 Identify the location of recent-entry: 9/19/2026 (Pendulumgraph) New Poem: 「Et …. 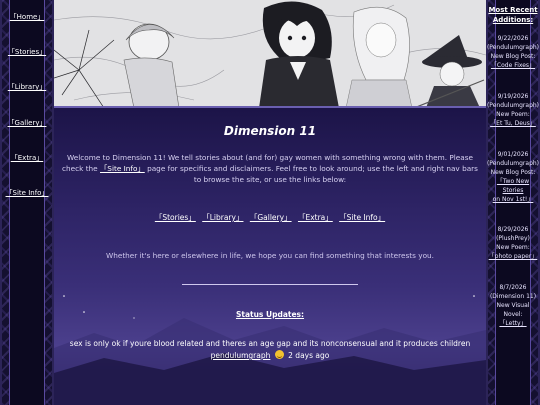
(513, 110).